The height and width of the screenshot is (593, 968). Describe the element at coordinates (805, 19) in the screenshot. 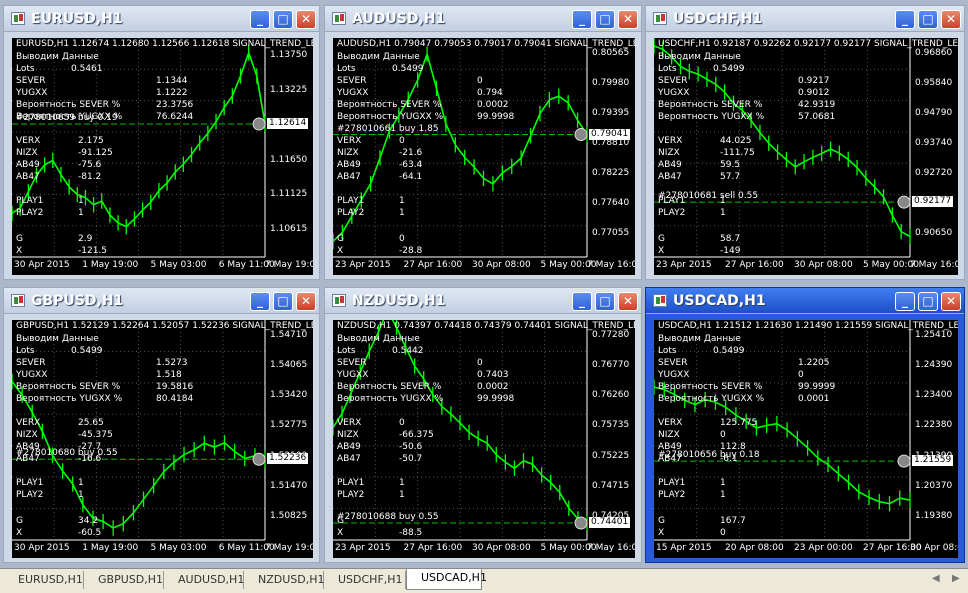

I see `window-titlebar: USDCHF,H1 _ □ ✕` at that location.